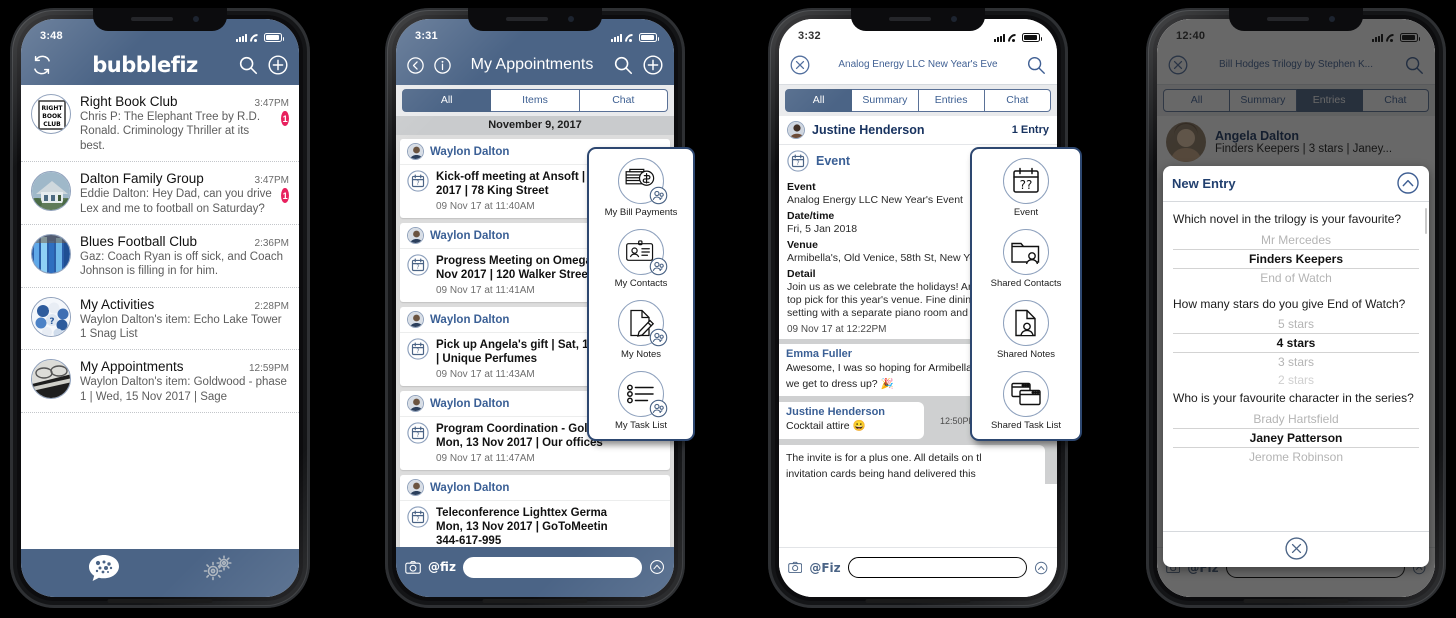  What do you see at coordinates (1026, 188) in the screenshot?
I see `menu-item-event: ?? Event` at bounding box center [1026, 188].